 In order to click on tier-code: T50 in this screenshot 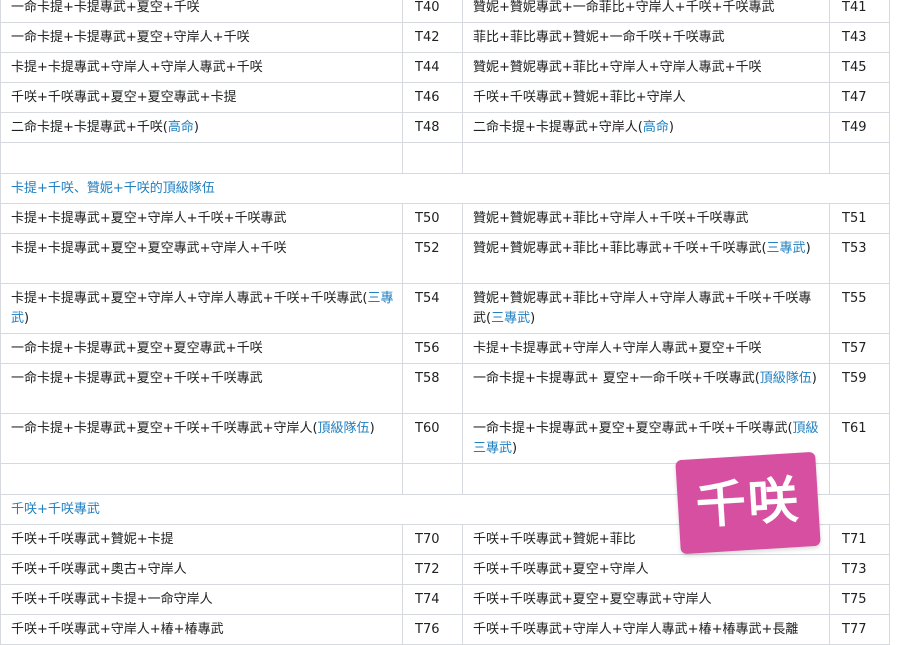, I will do `click(432, 218)`.